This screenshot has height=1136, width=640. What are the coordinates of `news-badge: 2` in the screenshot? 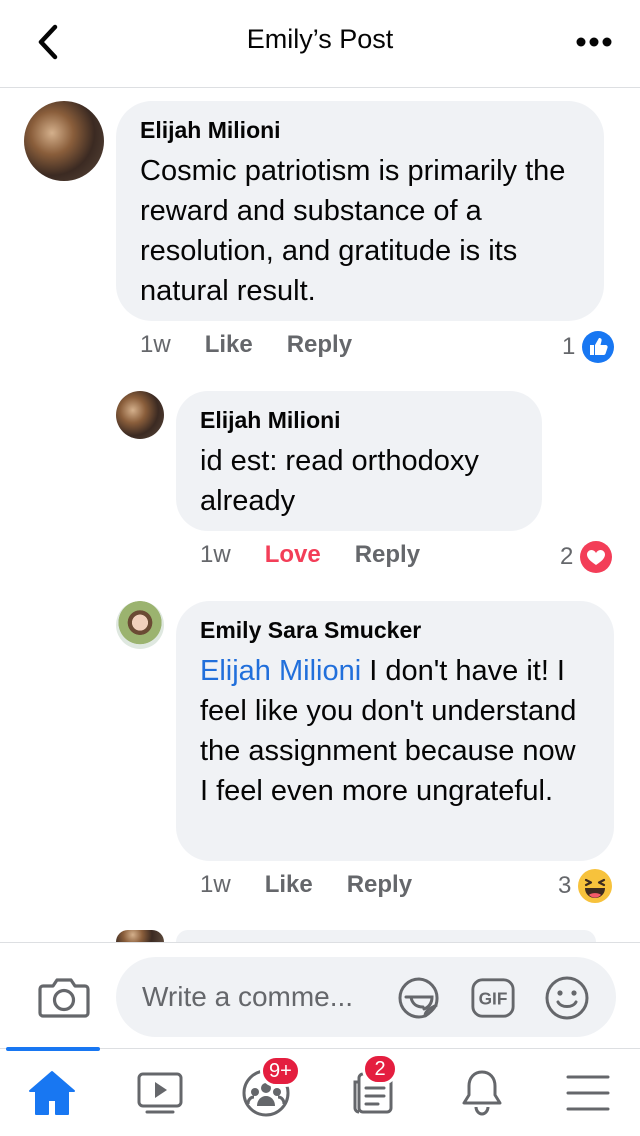 It's located at (380, 1069).